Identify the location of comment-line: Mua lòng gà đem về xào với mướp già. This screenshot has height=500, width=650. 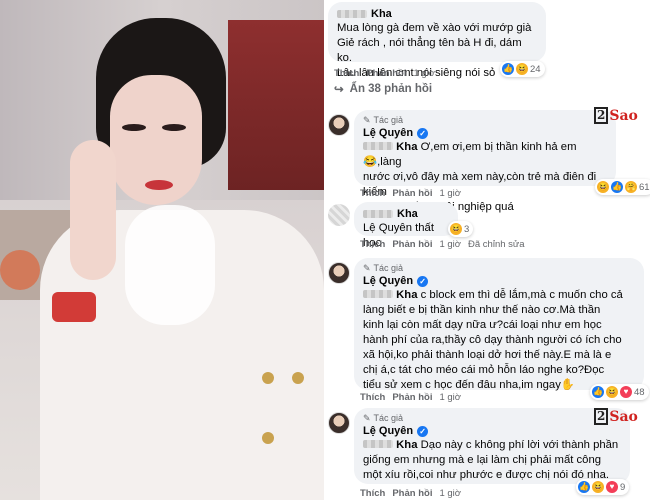
(434, 28).